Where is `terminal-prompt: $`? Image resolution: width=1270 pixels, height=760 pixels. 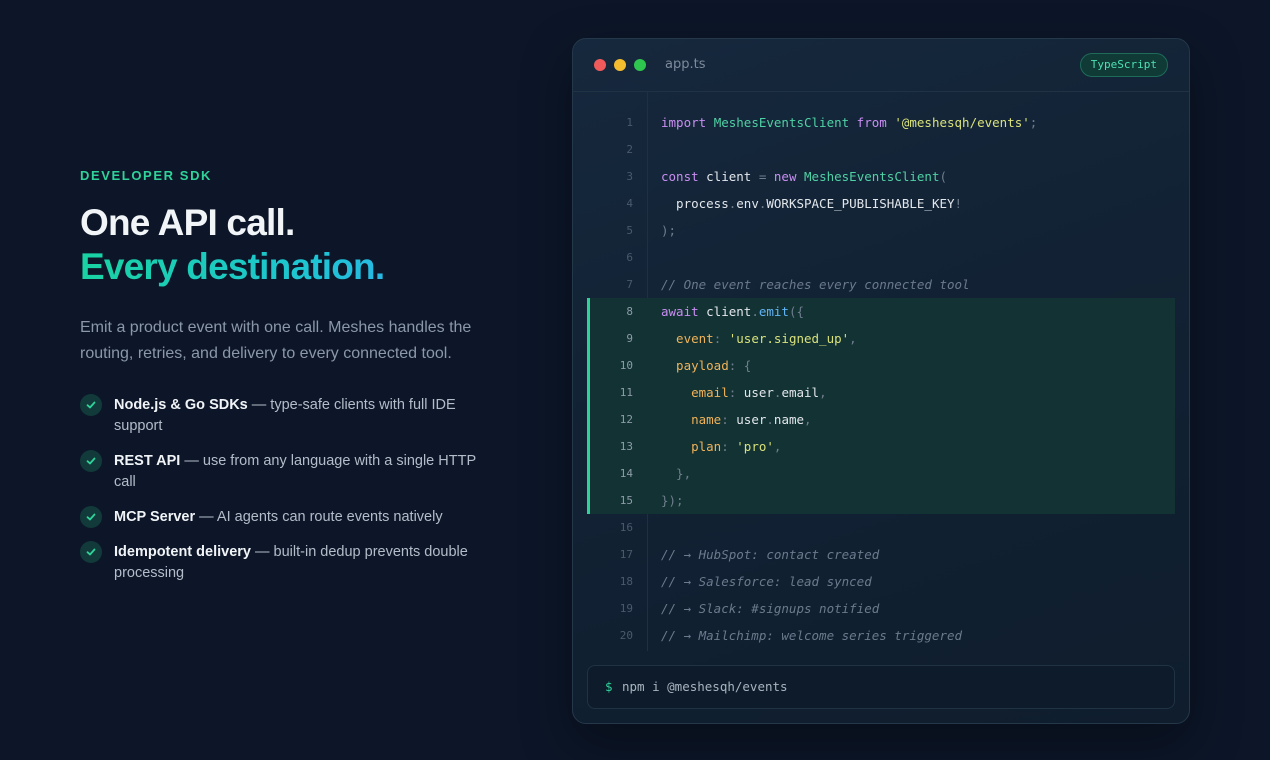 terminal-prompt: $ is located at coordinates (609, 686).